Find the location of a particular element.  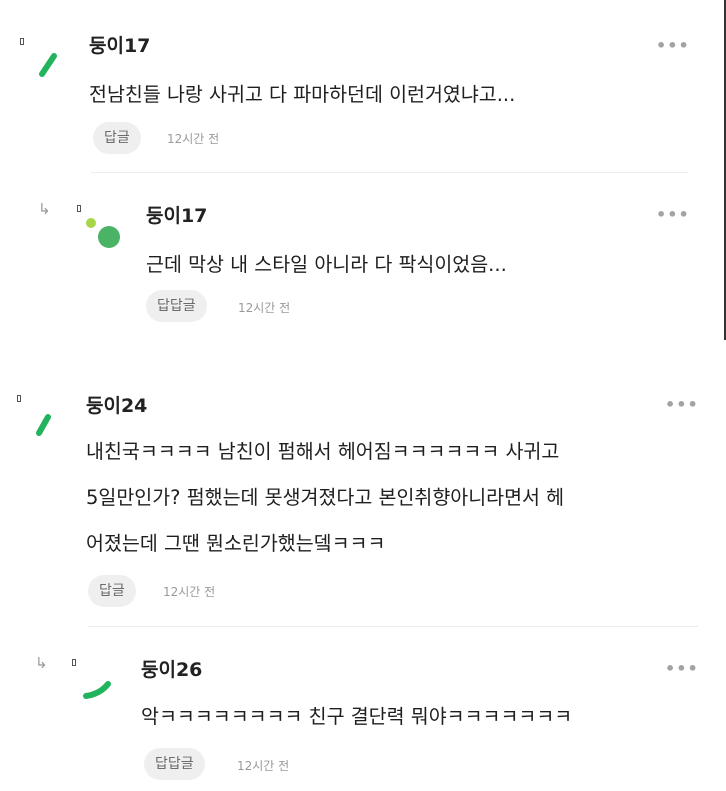

reply-author: 둥이26 is located at coordinates (171, 670).